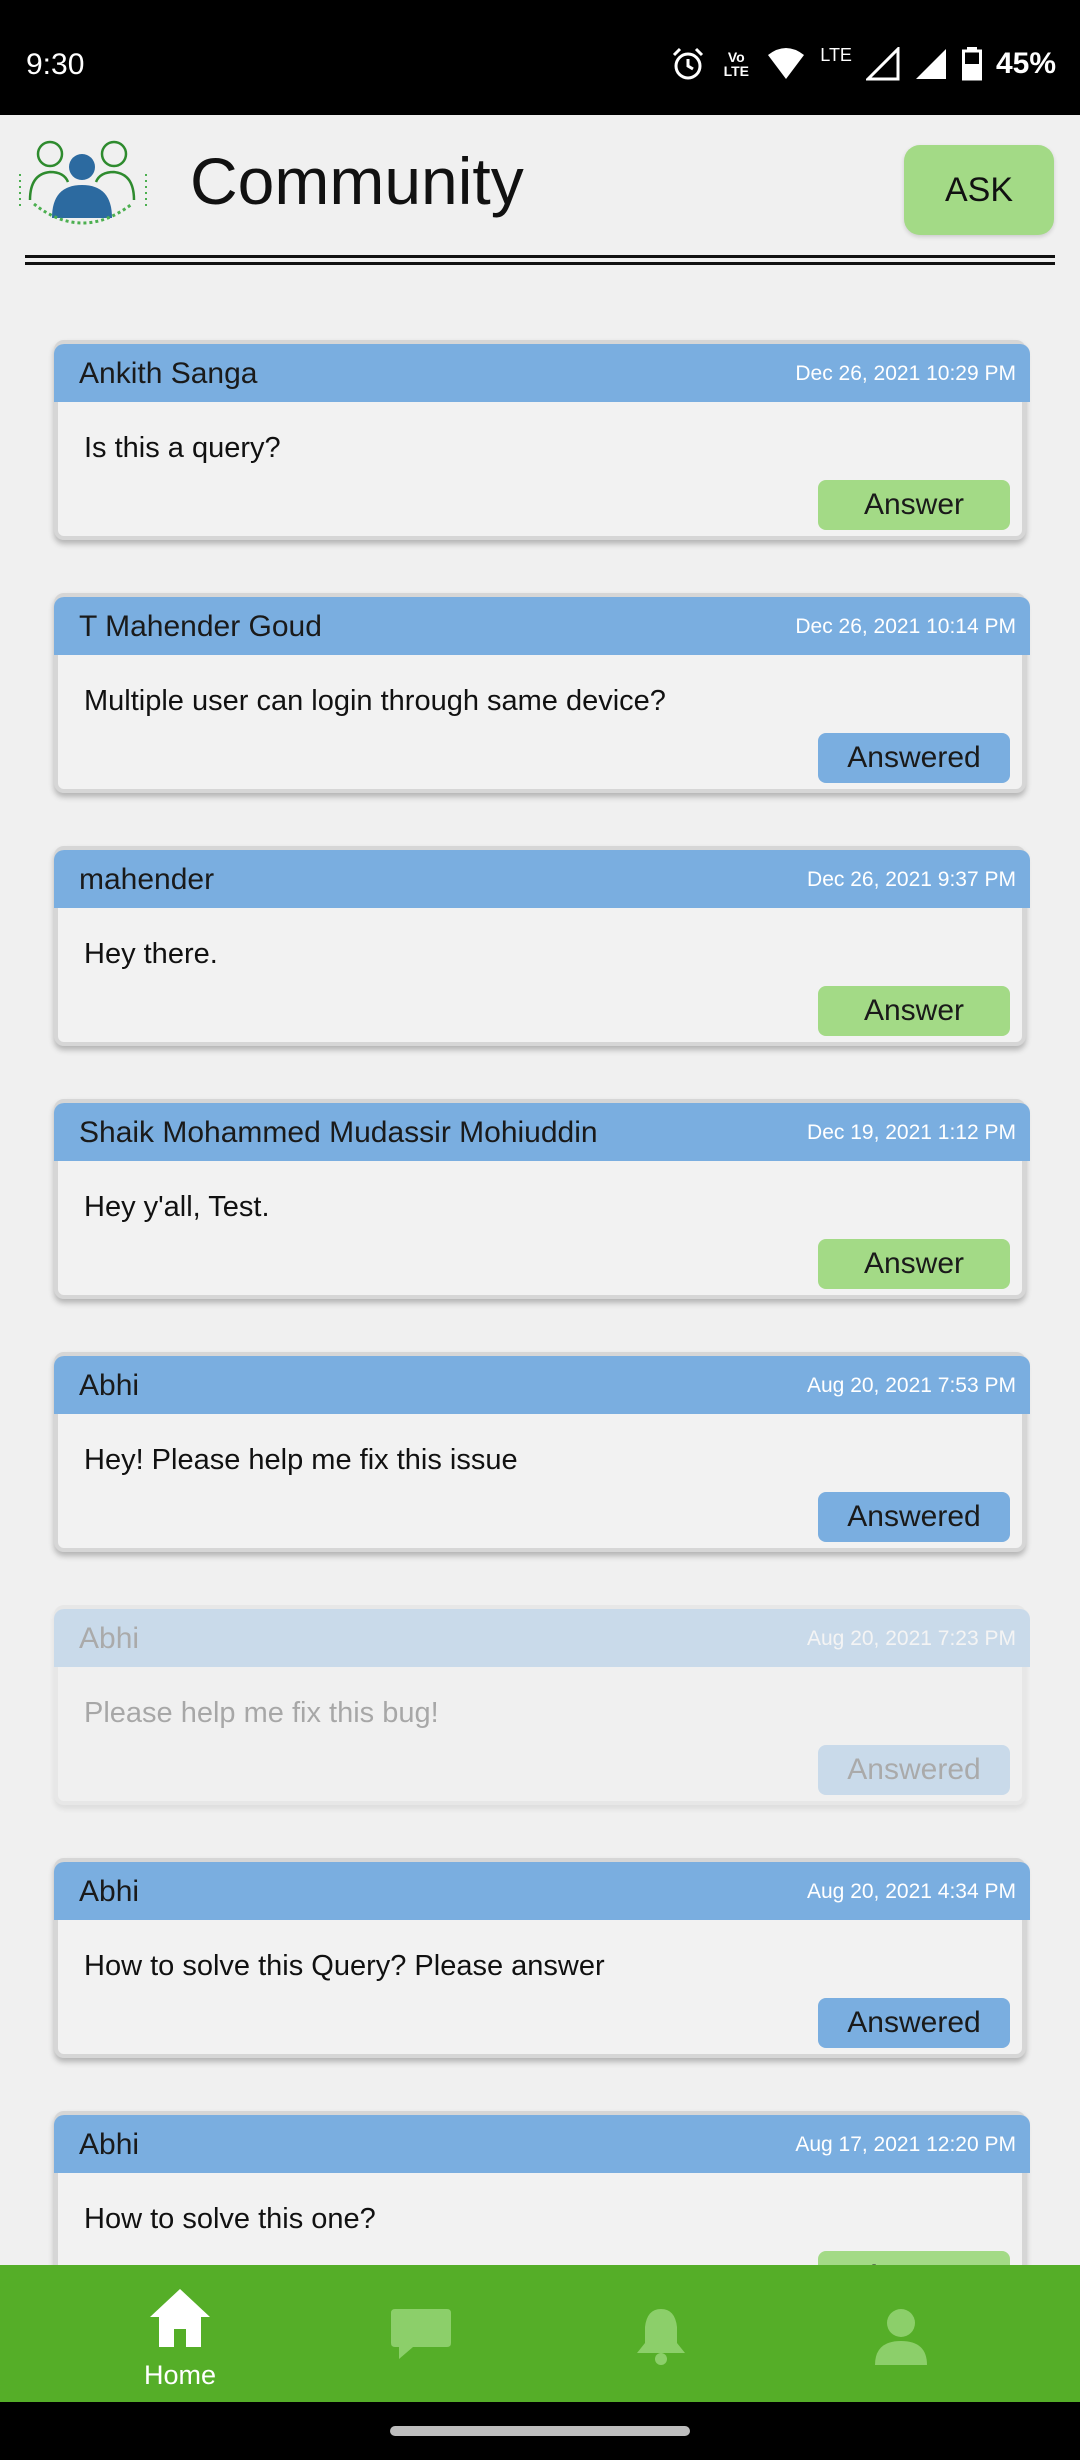  Describe the element at coordinates (979, 190) in the screenshot. I see `ask-button: ASK` at that location.